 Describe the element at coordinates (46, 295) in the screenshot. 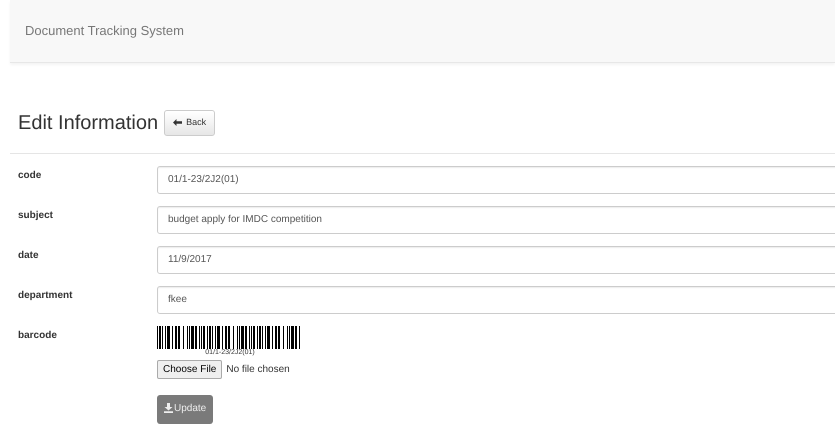

I see `field-label: department` at that location.